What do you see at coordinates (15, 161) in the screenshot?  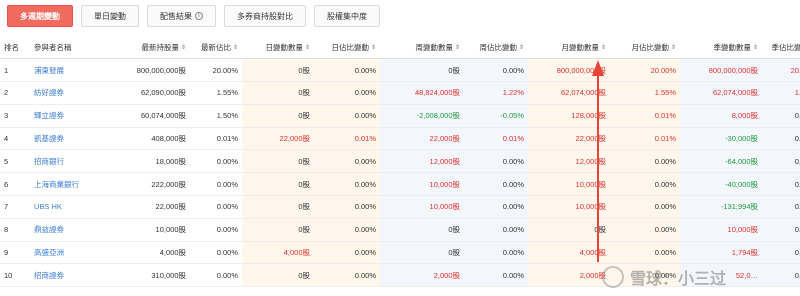 I see `table-cell: 5` at bounding box center [15, 161].